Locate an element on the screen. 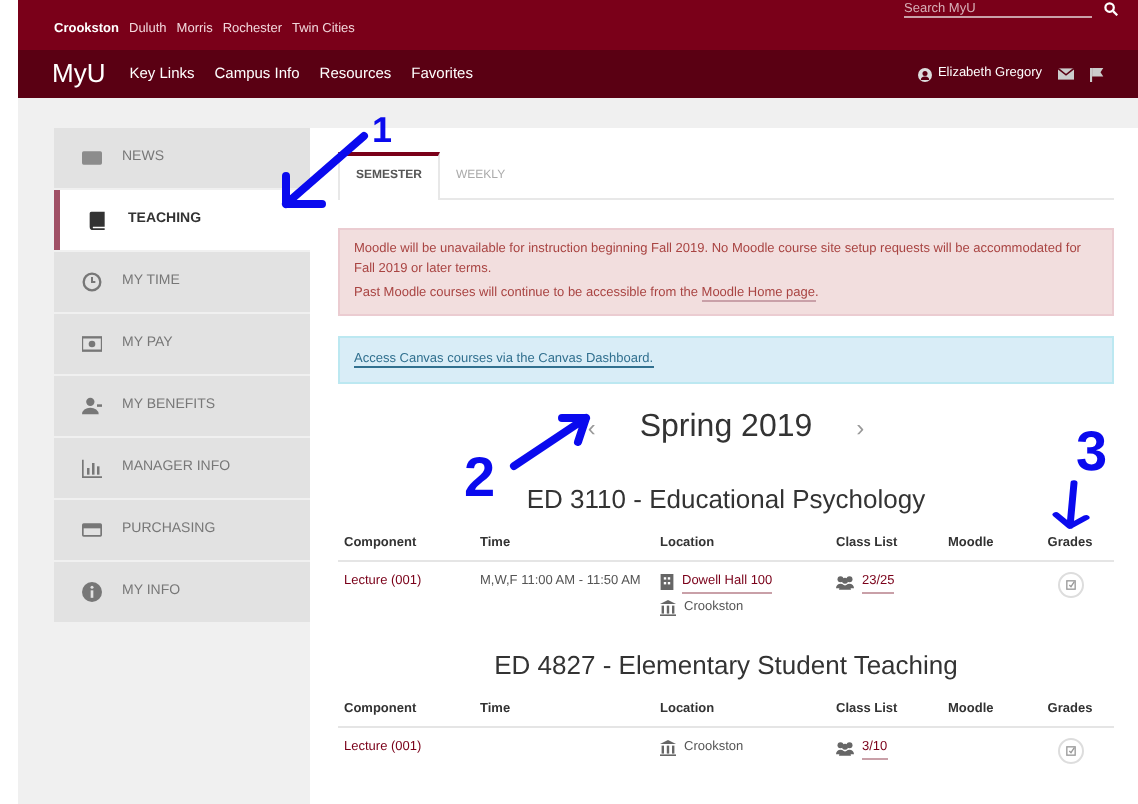 The width and height of the screenshot is (1138, 804). clock-icon is located at coordinates (92, 282).